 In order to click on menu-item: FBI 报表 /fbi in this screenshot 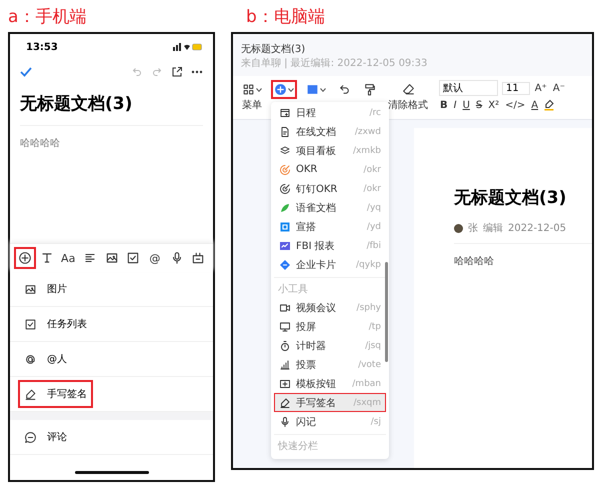, I will do `click(330, 245)`.